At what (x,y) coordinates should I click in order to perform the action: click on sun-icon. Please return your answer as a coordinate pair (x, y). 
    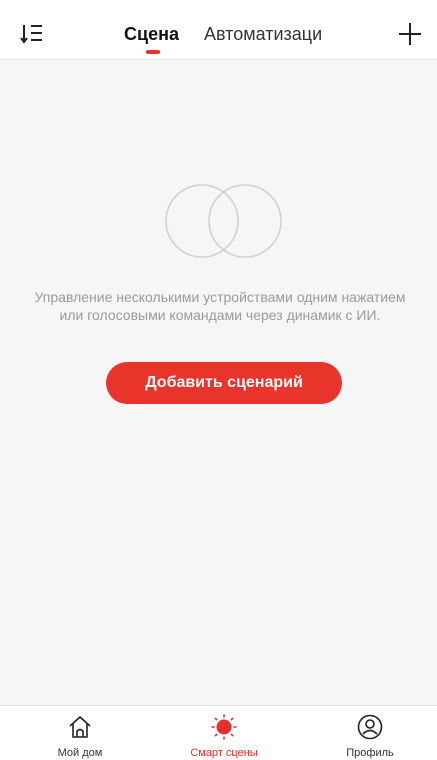
    Looking at the image, I should click on (224, 727).